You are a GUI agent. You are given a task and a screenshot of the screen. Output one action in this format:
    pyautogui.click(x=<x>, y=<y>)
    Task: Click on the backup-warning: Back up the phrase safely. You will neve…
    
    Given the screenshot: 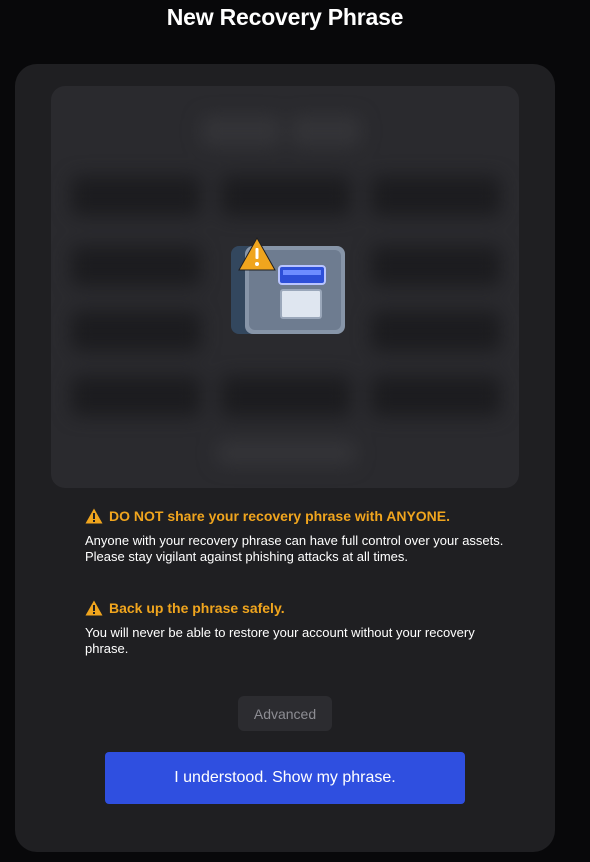 What is the action you would take?
    pyautogui.click(x=295, y=628)
    